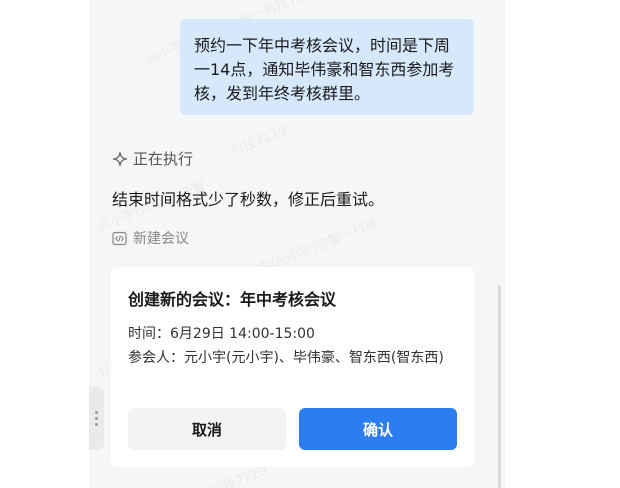 Image resolution: width=620 pixels, height=488 pixels. What do you see at coordinates (163, 159) in the screenshot?
I see `status-label: 正在执行` at bounding box center [163, 159].